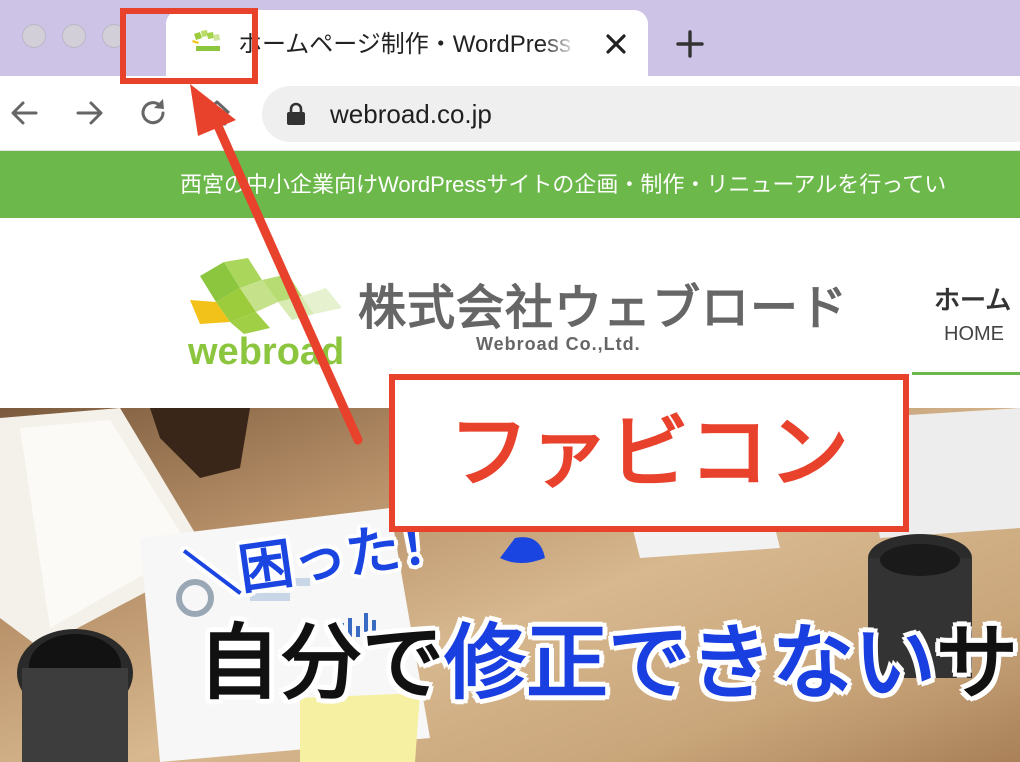  I want to click on company-name-jp: 株式会社ウェブロード, so click(603, 308).